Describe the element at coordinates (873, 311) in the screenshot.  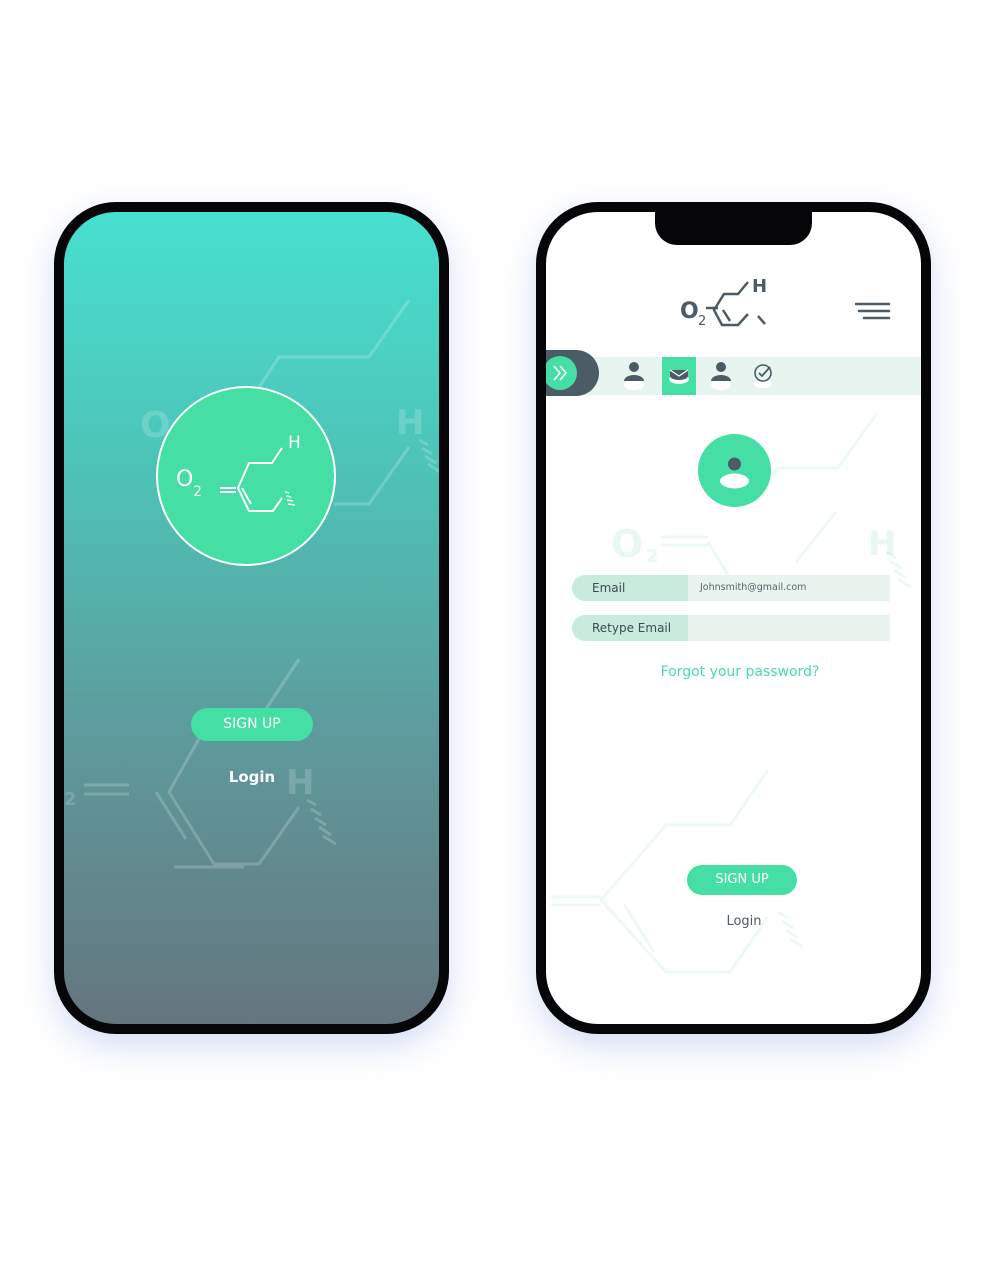
I see `hamburger-icon` at that location.